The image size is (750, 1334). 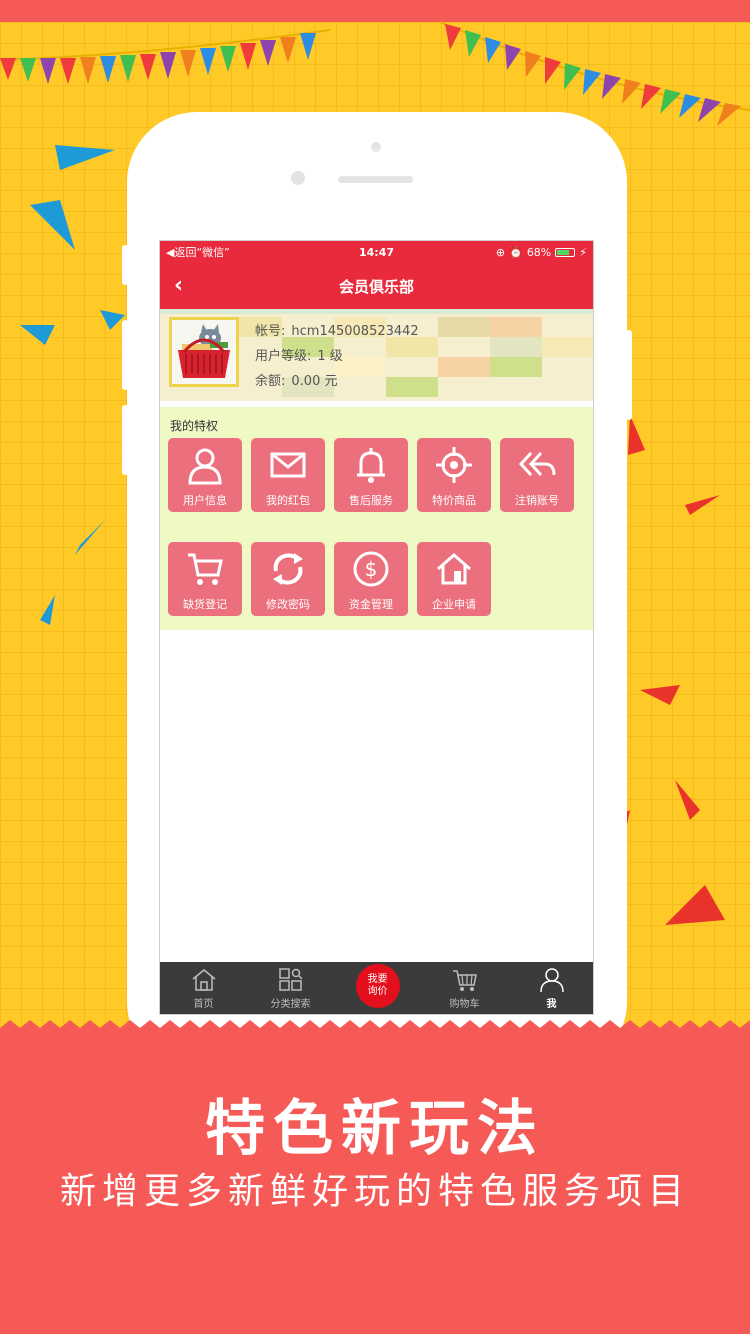 I want to click on category-search-icon, so click(x=290, y=979).